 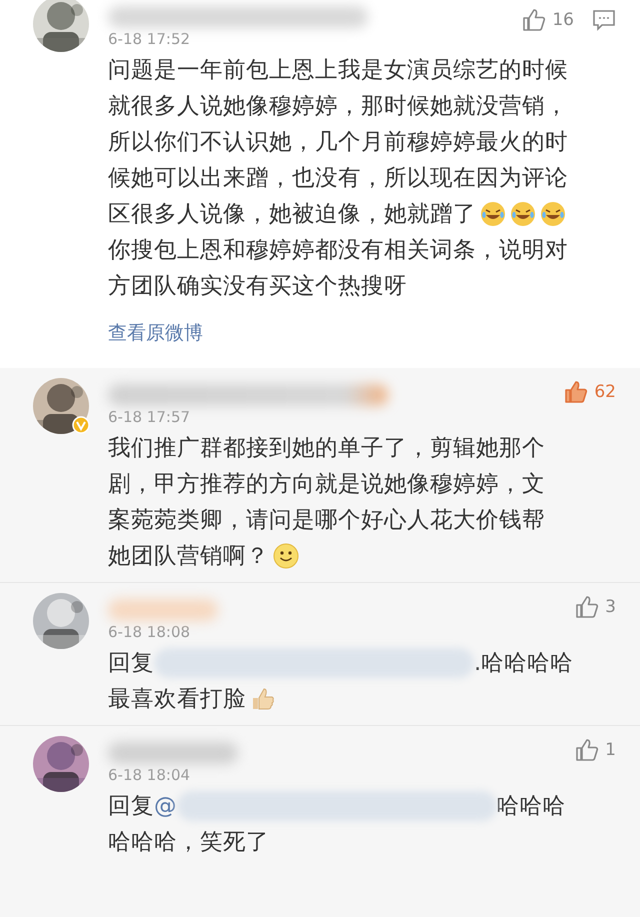 I want to click on comment-text: 最喜欢看打脸, so click(x=177, y=699).